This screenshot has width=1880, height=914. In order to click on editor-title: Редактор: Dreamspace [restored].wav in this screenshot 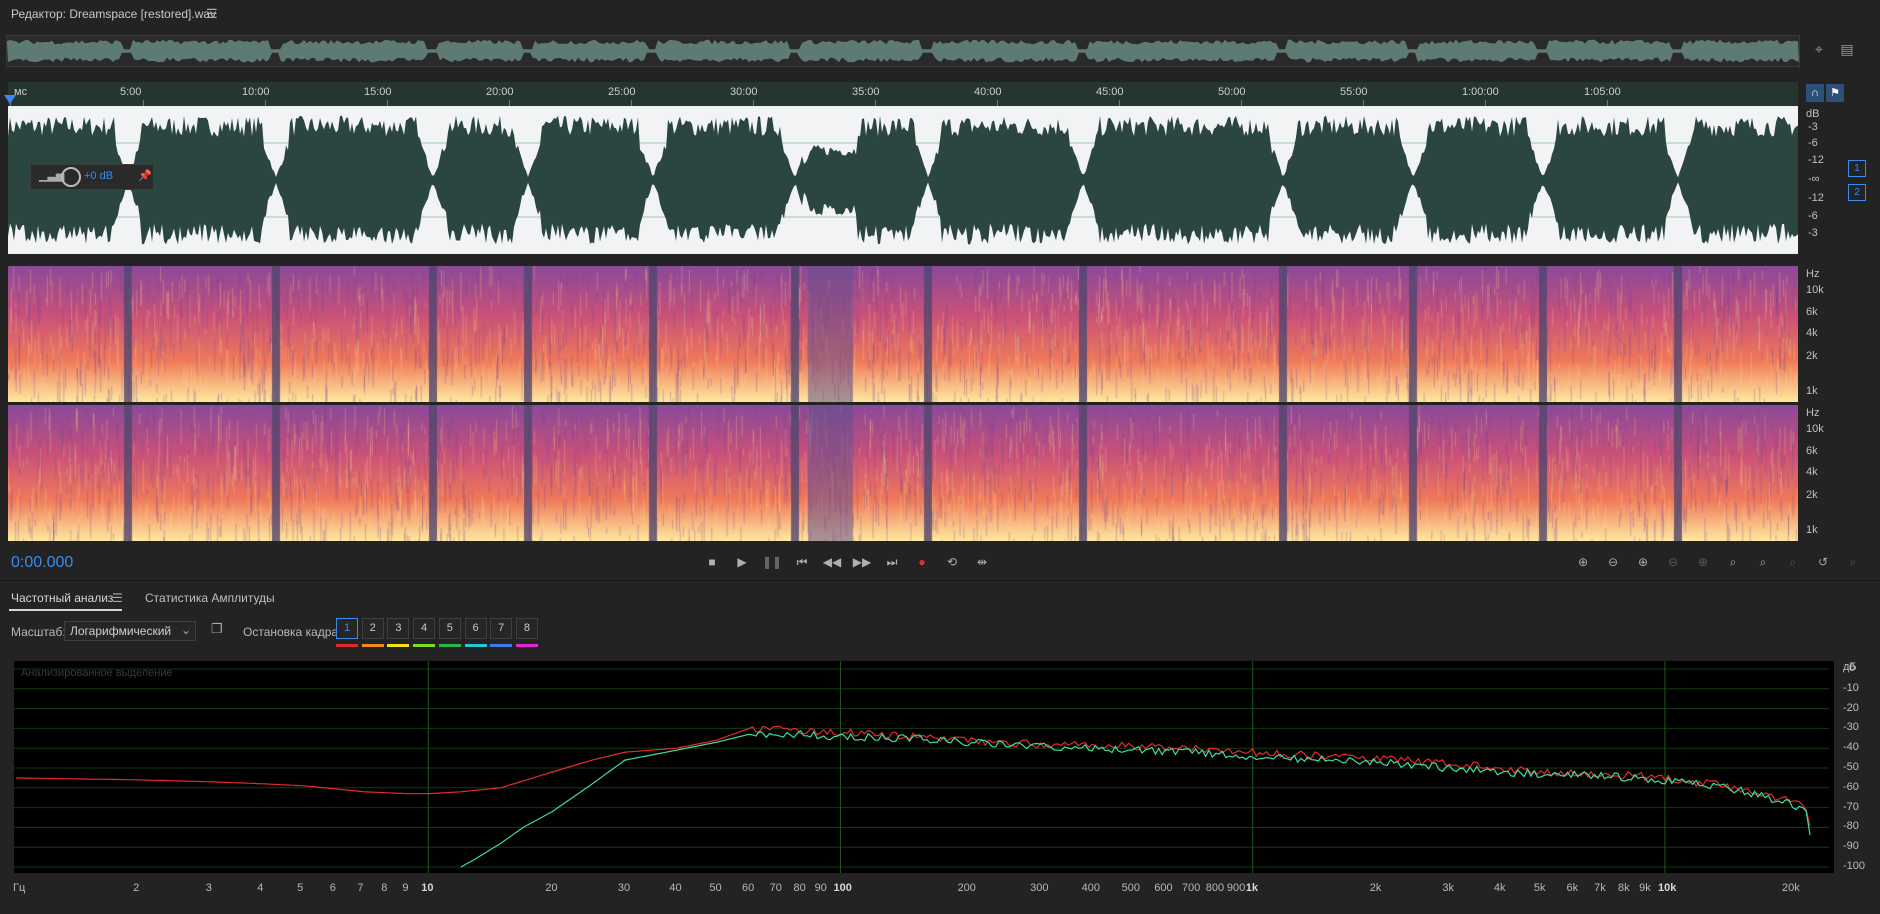, I will do `click(114, 14)`.